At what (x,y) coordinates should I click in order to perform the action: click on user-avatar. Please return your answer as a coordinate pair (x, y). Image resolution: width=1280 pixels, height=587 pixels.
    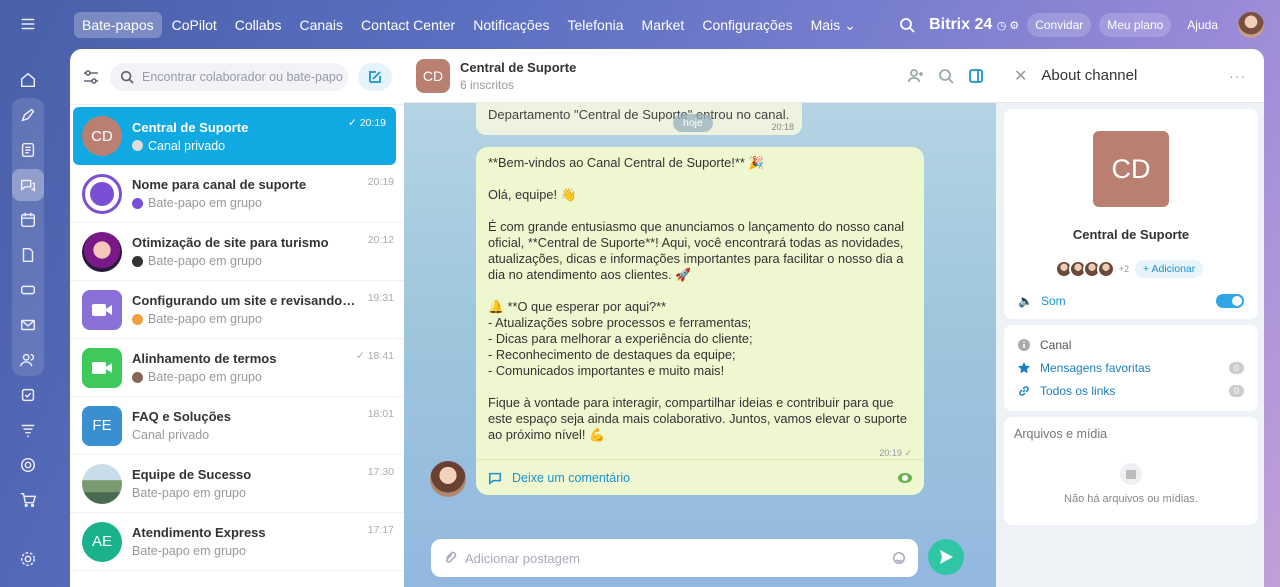
    Looking at the image, I should click on (1251, 25).